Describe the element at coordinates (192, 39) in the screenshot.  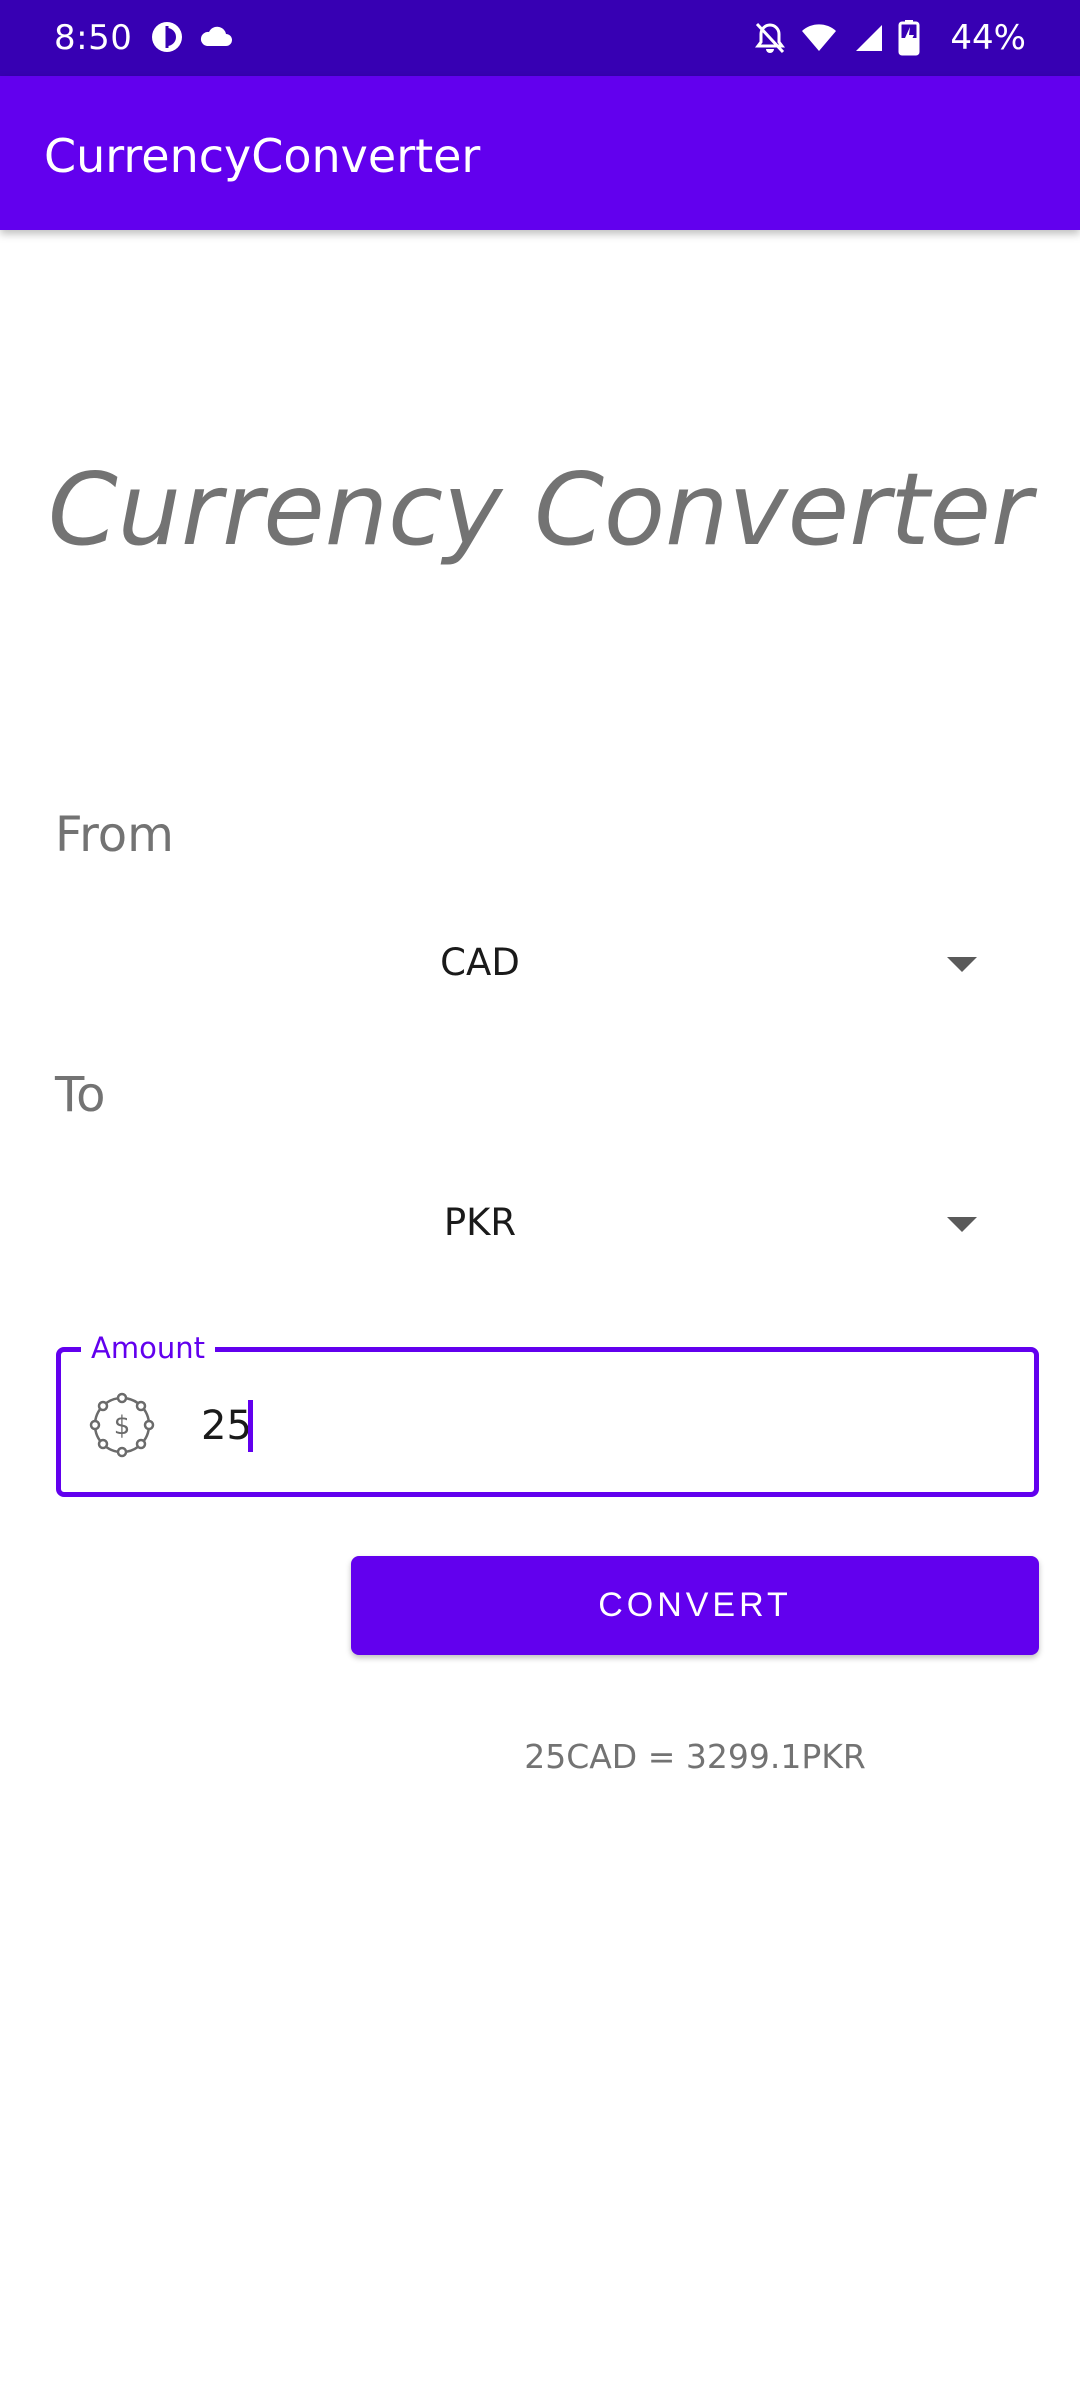
I see `status-left-icons` at that location.